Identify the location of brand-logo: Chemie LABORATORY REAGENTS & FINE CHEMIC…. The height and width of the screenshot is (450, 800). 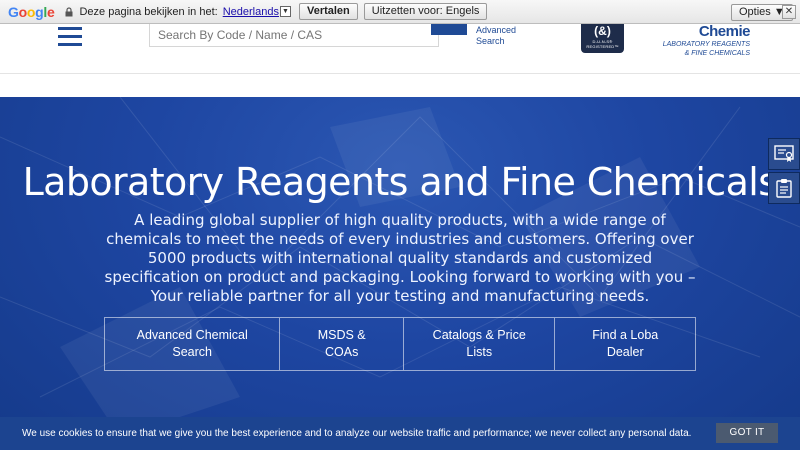
(705, 40).